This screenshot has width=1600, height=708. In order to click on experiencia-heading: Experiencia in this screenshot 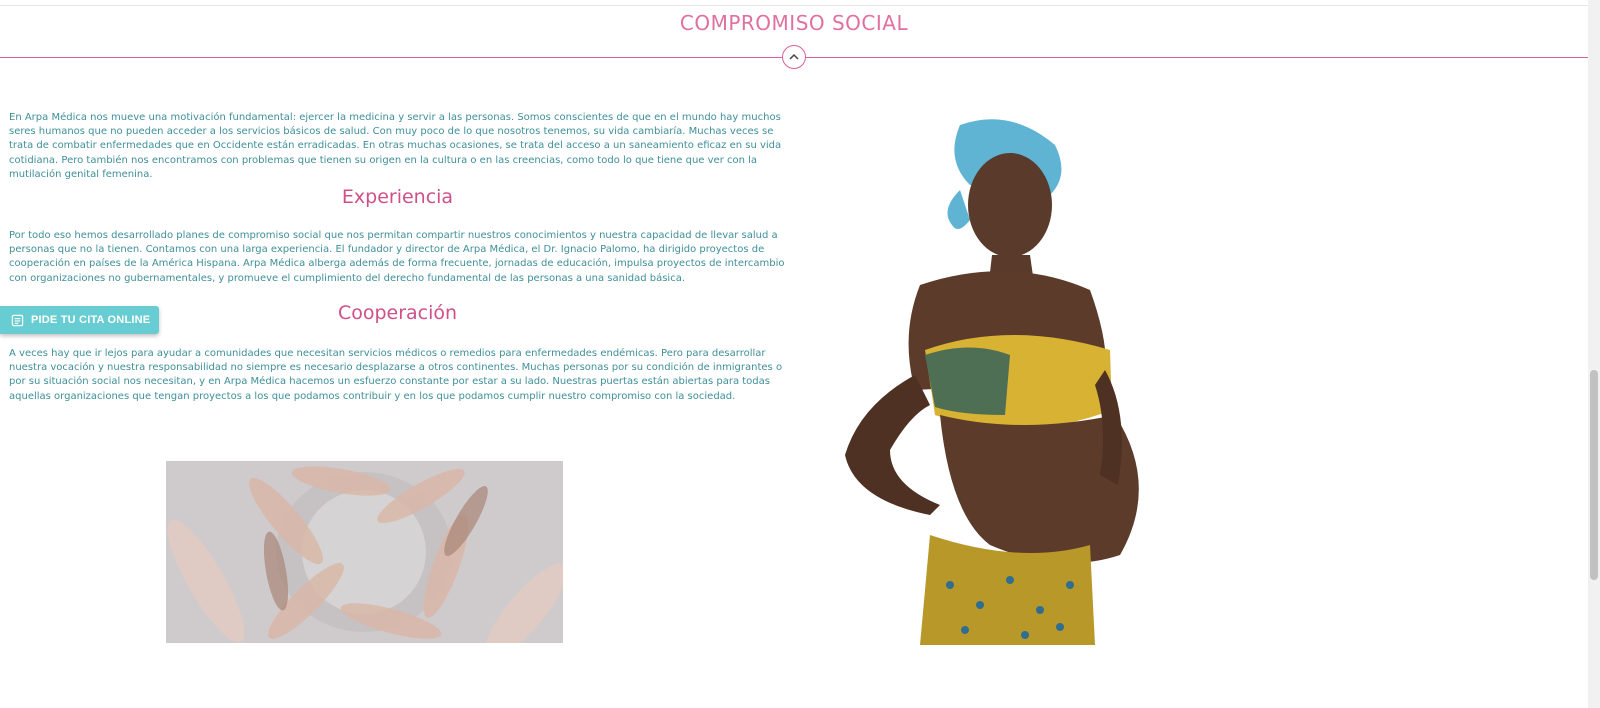, I will do `click(397, 197)`.